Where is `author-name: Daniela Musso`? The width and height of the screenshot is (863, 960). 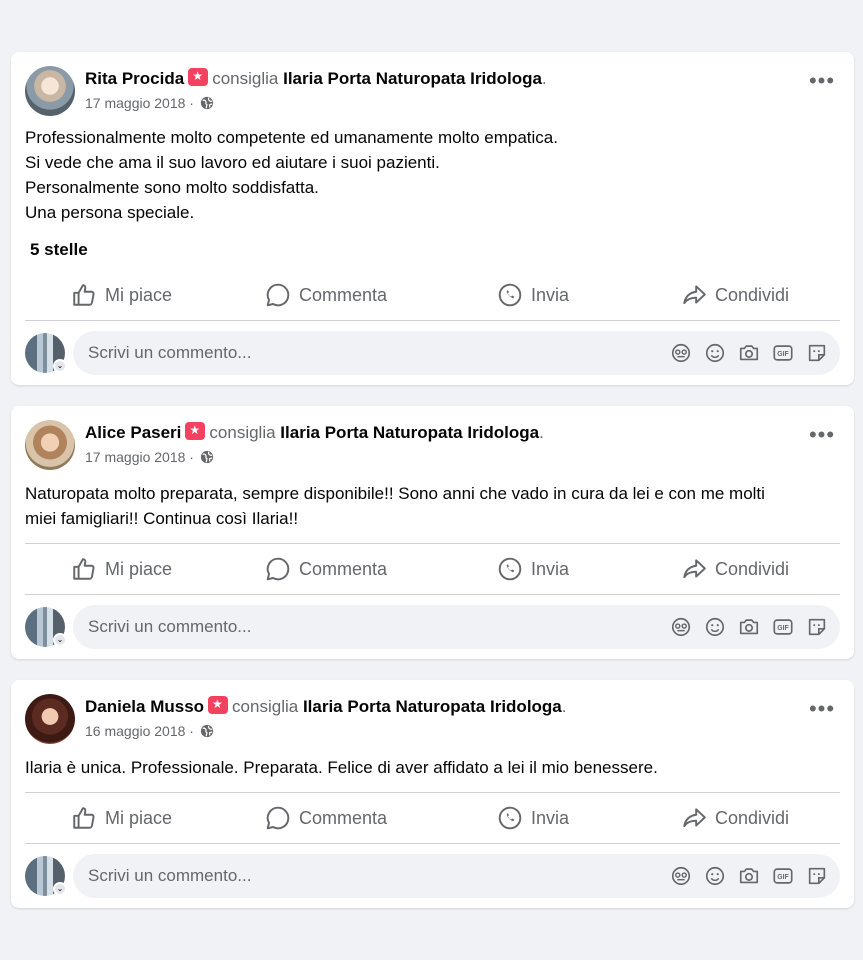 author-name: Daniela Musso is located at coordinates (144, 706).